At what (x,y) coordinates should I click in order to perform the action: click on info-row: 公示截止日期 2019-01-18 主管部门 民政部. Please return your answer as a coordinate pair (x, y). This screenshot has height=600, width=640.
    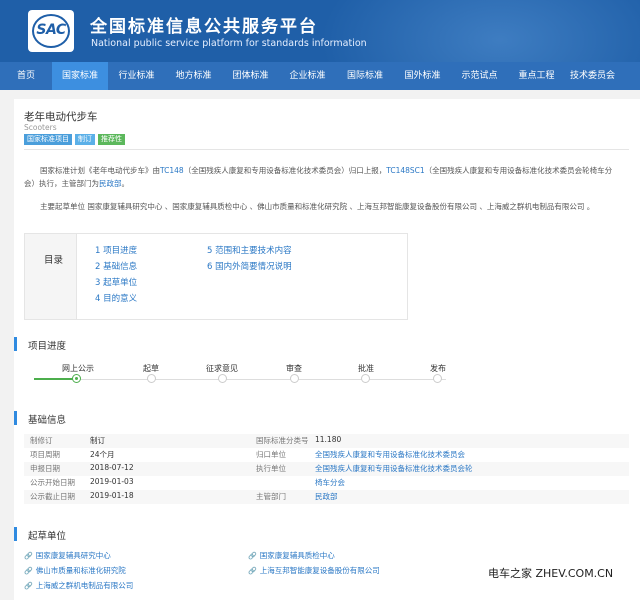
    Looking at the image, I should click on (326, 497).